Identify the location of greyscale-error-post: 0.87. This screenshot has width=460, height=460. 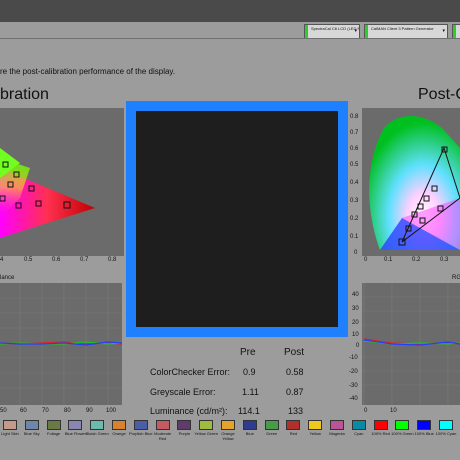
(295, 392).